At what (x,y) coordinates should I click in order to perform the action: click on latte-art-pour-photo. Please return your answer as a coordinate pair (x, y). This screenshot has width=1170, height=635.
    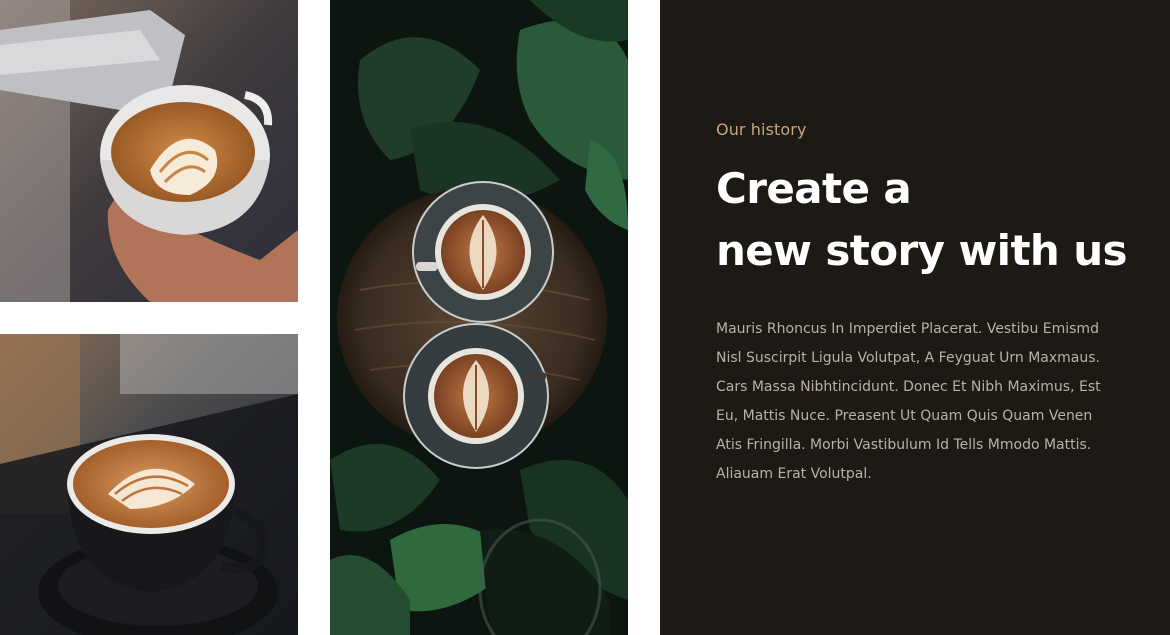
    Looking at the image, I should click on (149, 151).